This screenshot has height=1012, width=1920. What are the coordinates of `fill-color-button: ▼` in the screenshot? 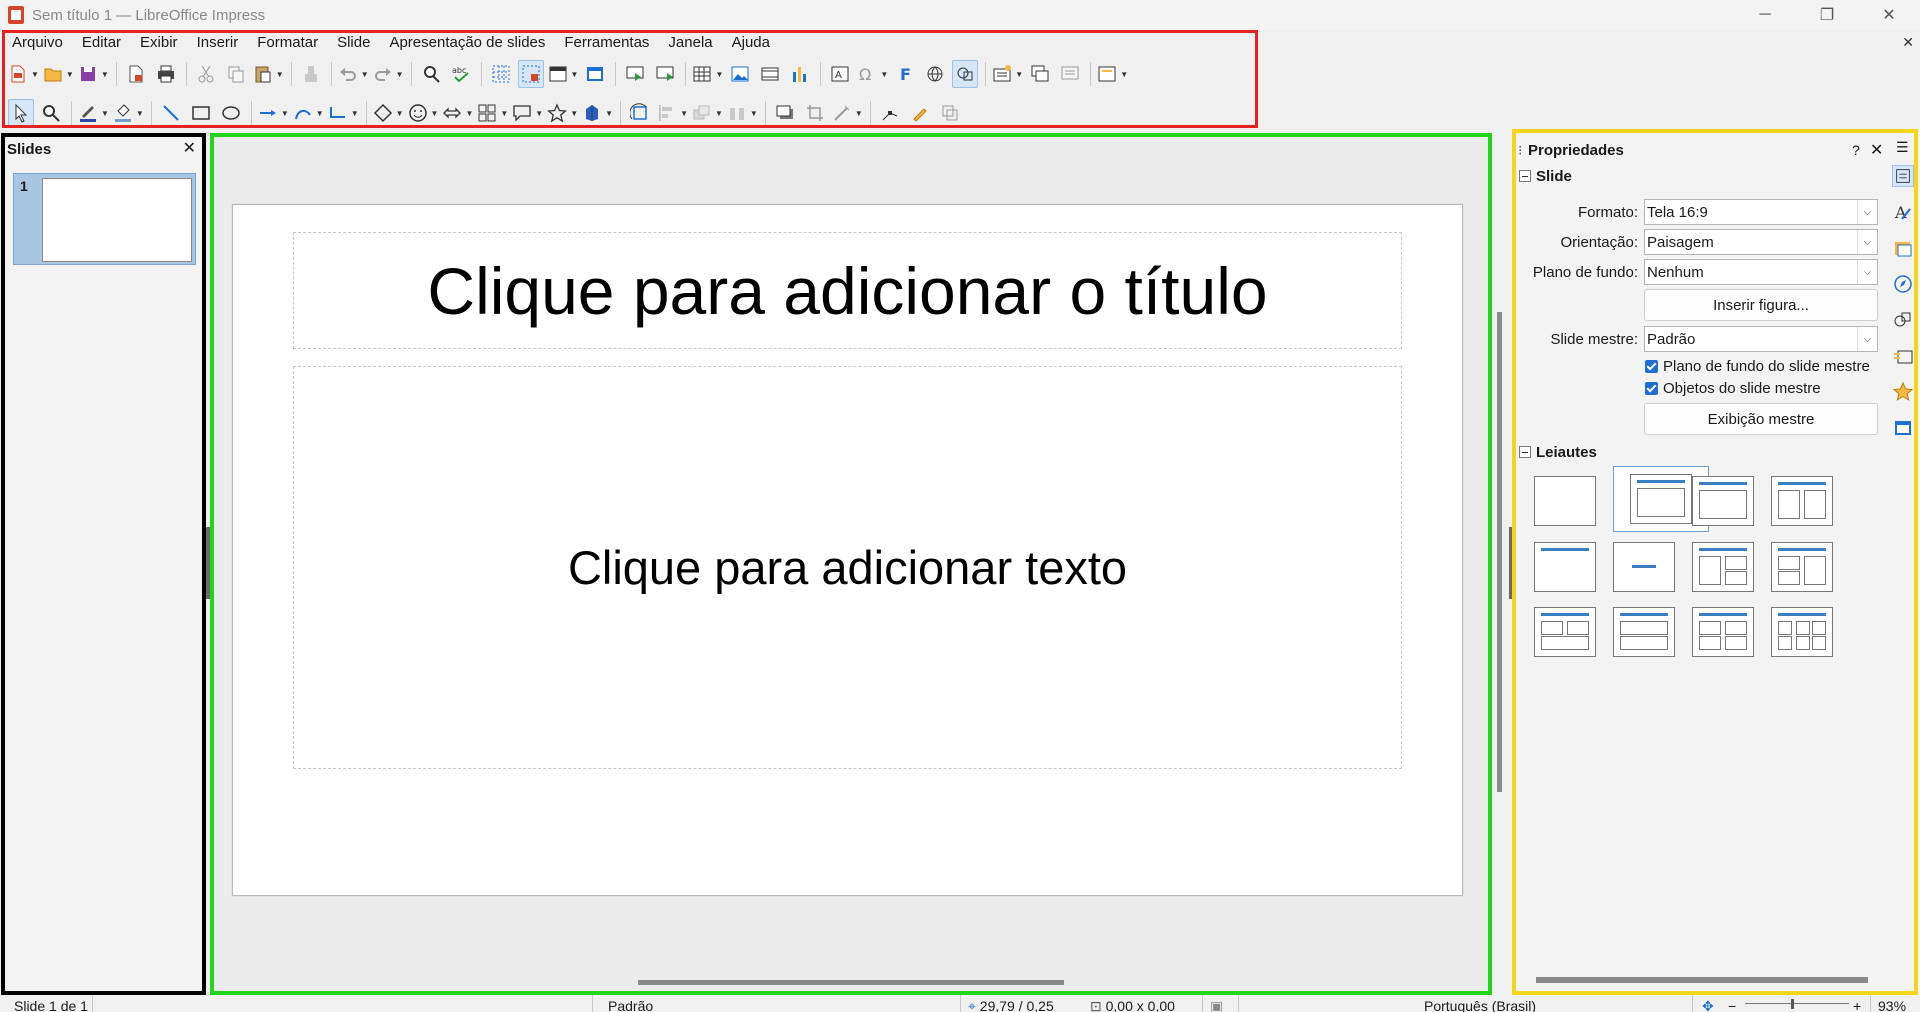 It's located at (128, 113).